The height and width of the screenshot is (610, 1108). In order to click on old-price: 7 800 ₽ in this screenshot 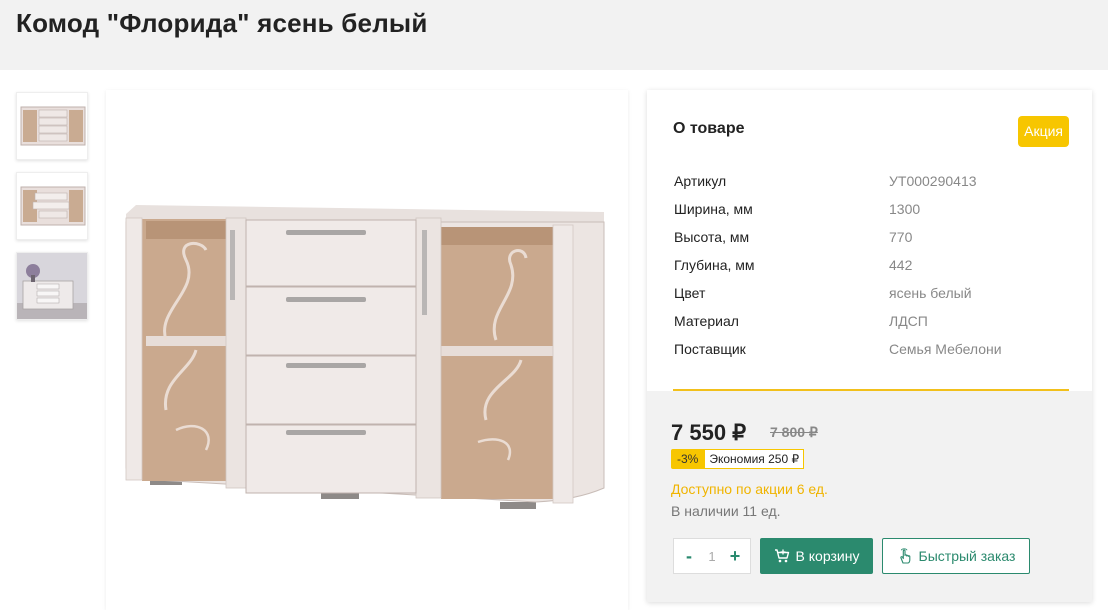, I will do `click(794, 432)`.